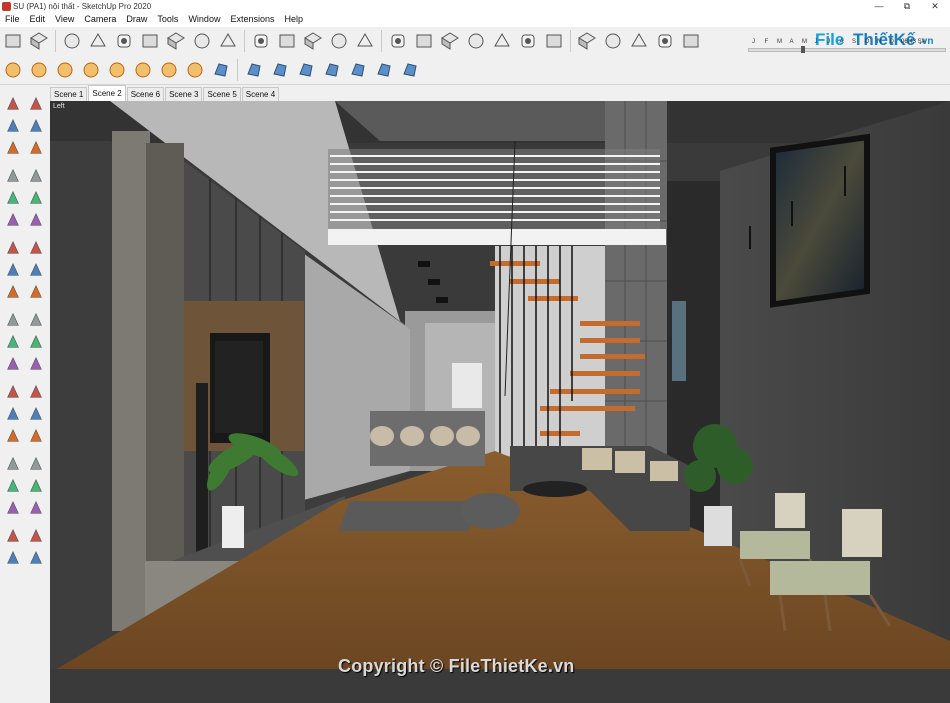 This screenshot has width=950, height=703. I want to click on position-camera-icon, so click(13, 486).